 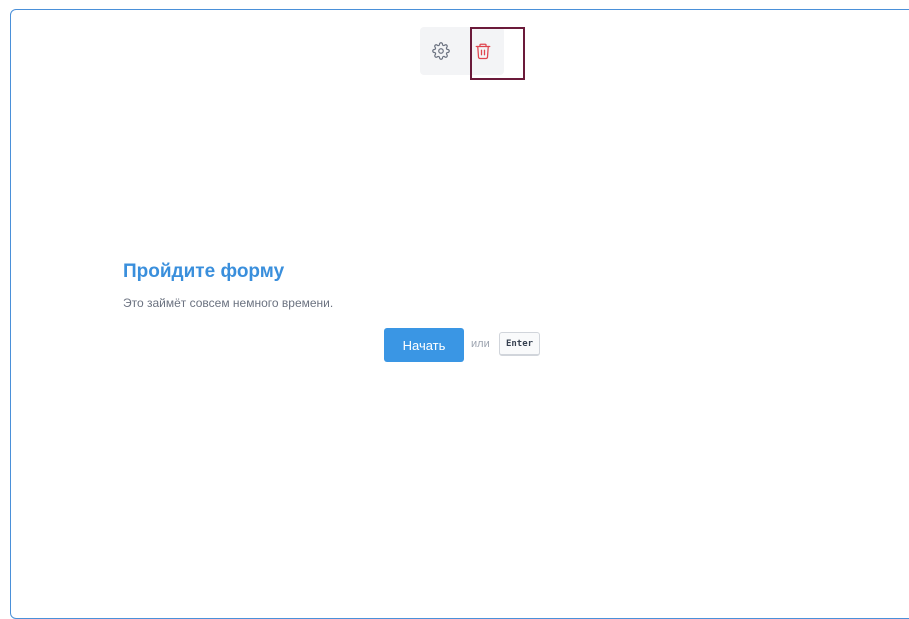 I want to click on settings-button, so click(x=441, y=51).